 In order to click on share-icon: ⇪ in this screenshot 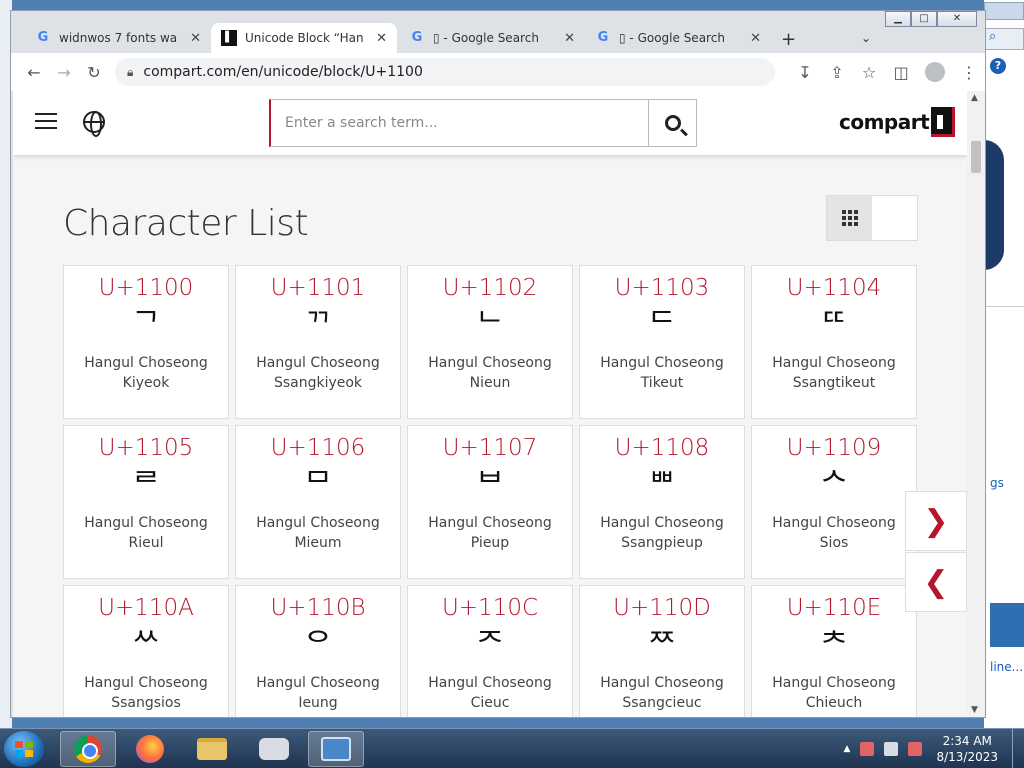, I will do `click(837, 72)`.